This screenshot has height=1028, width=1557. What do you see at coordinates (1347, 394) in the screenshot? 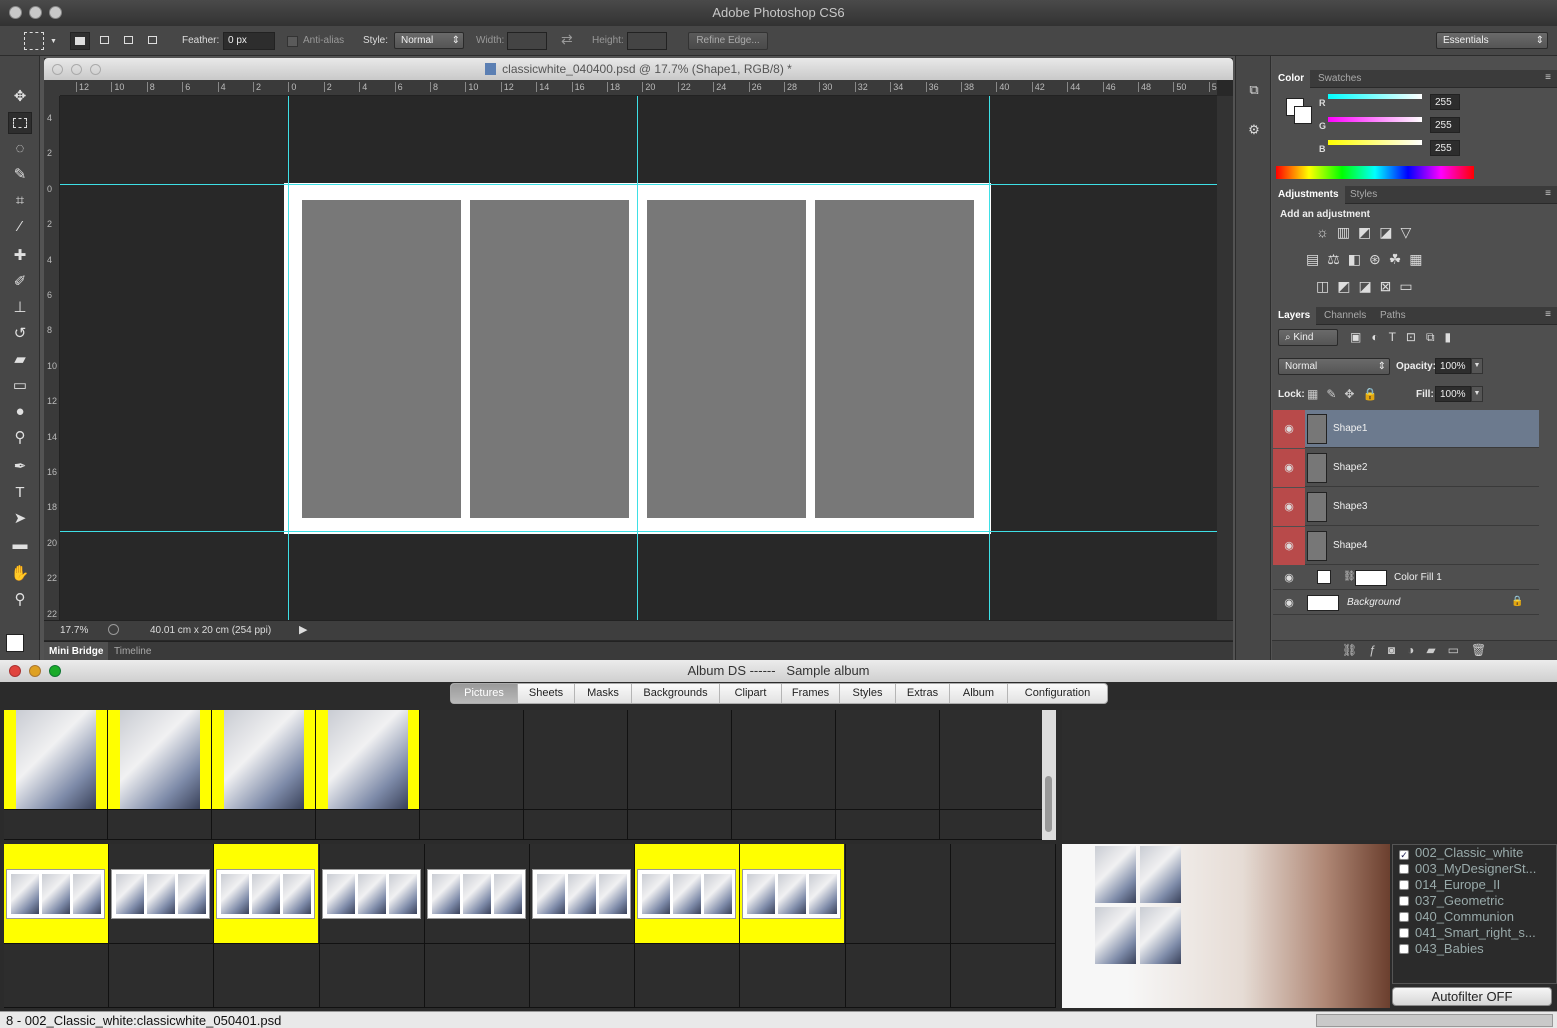
I see `lock-icons: ▦✎✥🔒` at bounding box center [1347, 394].